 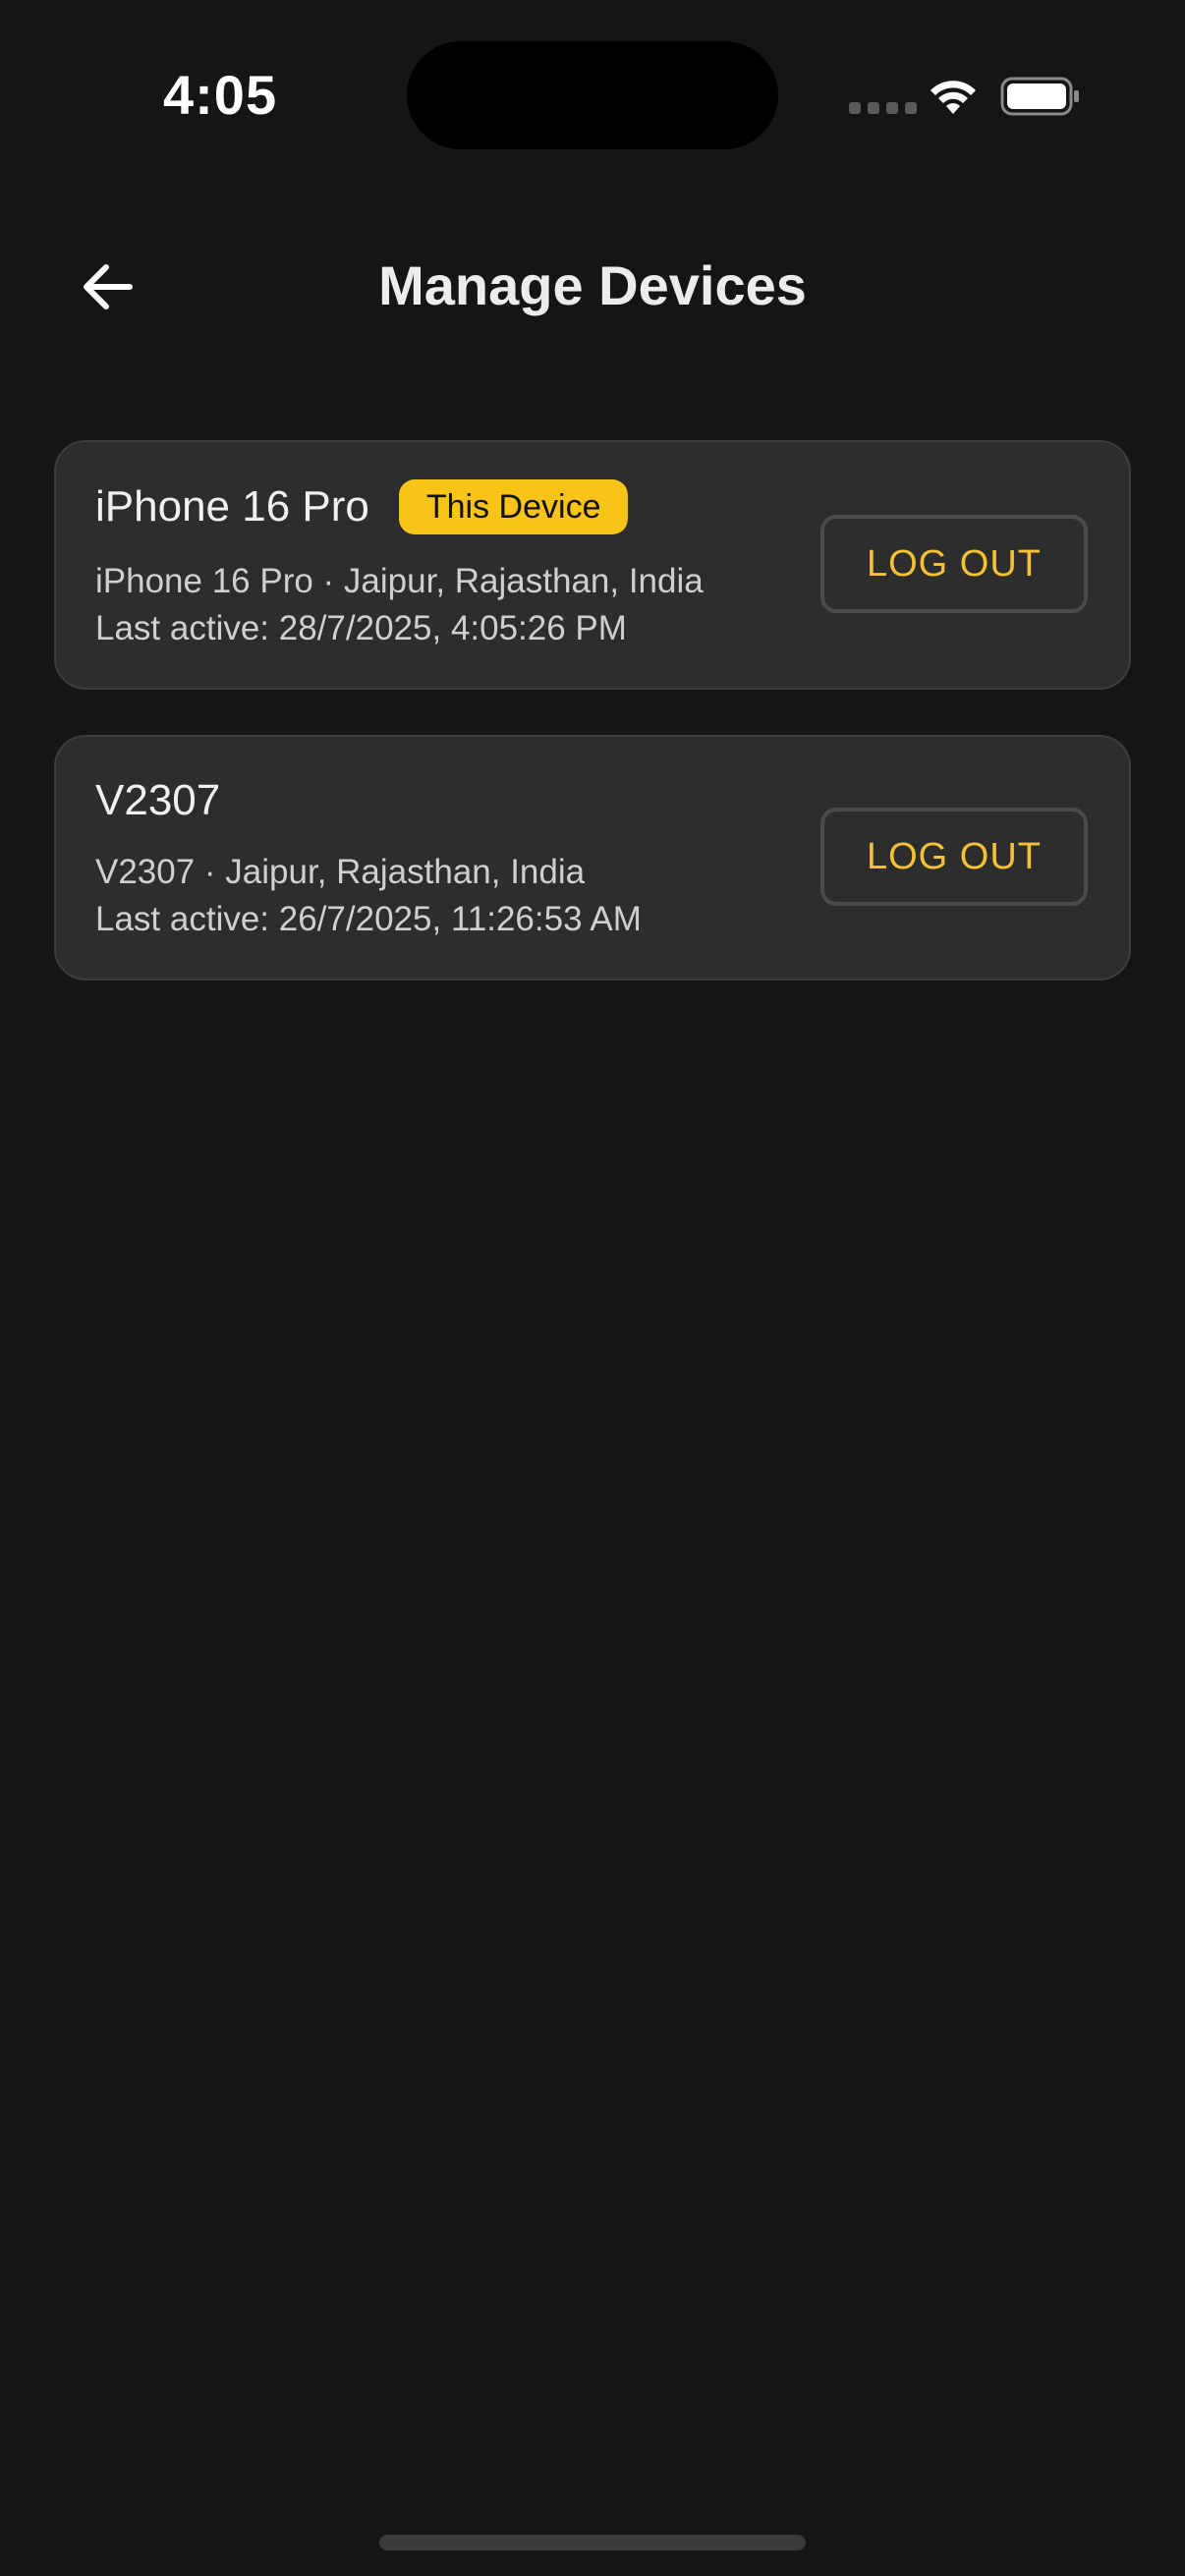 I want to click on cellular-signal-icon, so click(x=883, y=108).